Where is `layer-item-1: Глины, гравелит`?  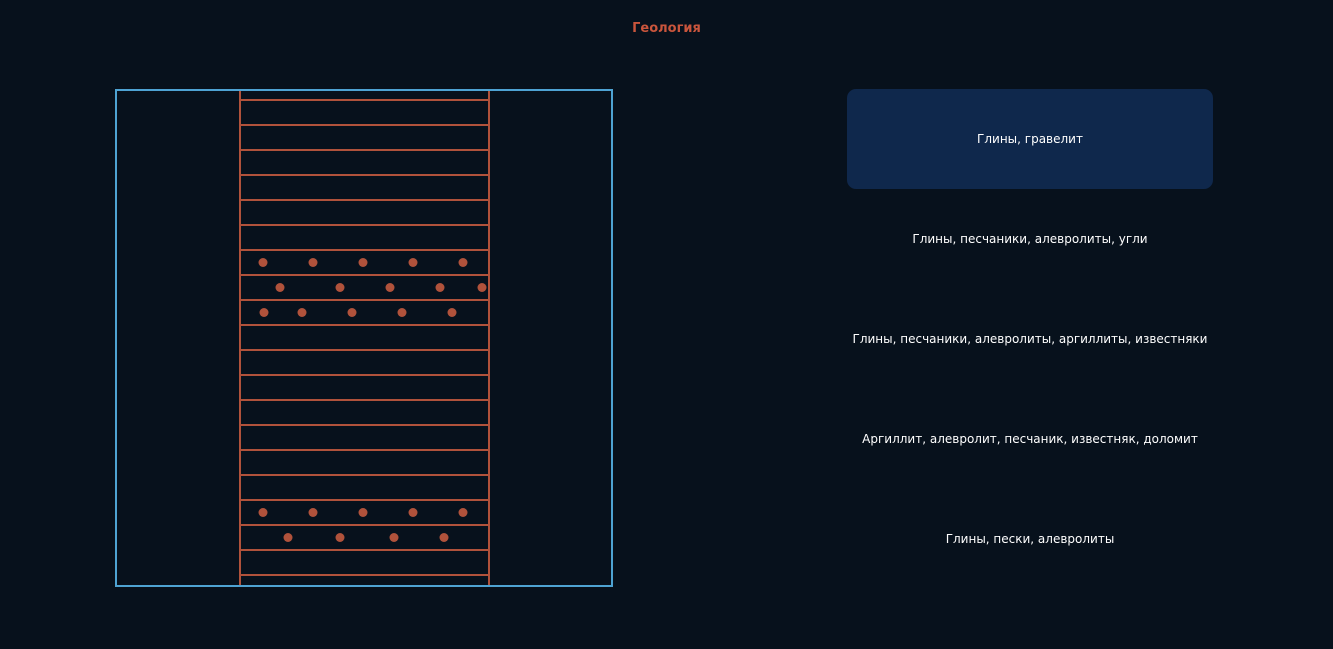 layer-item-1: Глины, гравелит is located at coordinates (1030, 139).